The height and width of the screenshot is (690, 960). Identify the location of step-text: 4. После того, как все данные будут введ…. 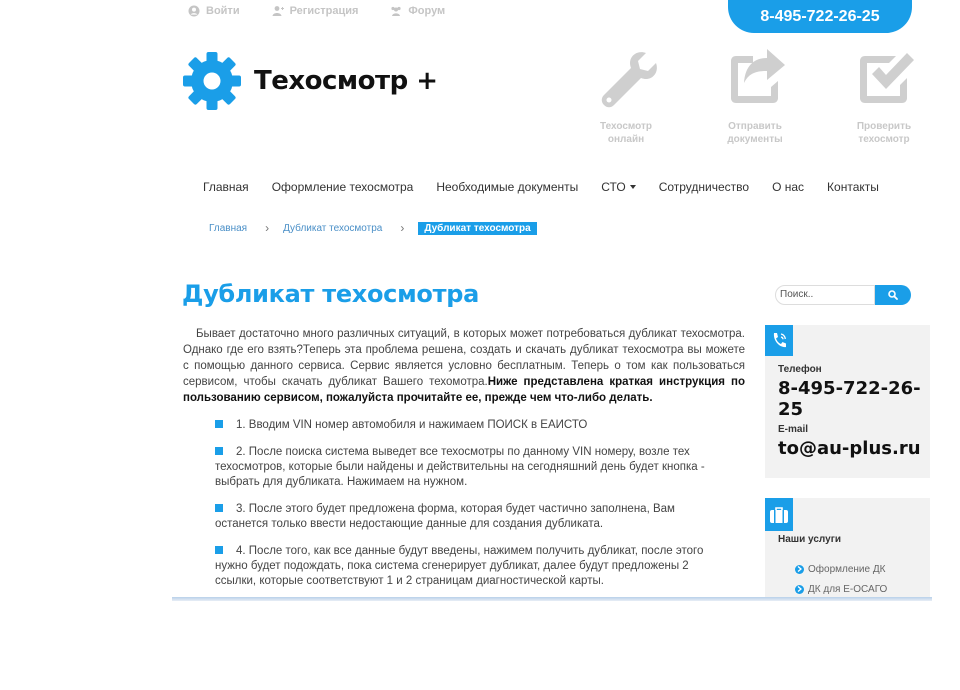
(459, 566).